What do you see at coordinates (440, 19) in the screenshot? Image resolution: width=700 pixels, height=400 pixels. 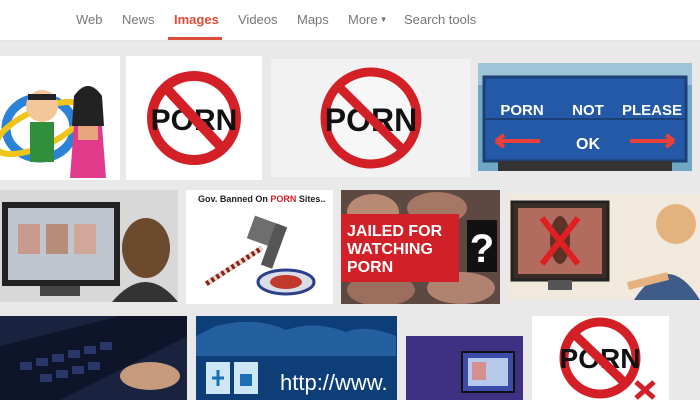 I see `search-tools-button: Search tools` at bounding box center [440, 19].